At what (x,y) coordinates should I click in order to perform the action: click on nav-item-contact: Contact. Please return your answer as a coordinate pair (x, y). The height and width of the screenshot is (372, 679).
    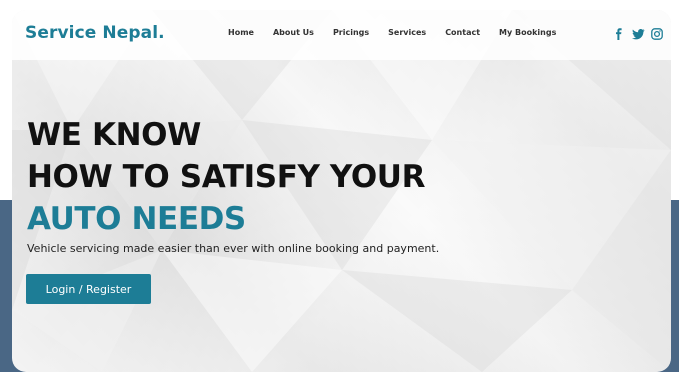
    Looking at the image, I should click on (462, 32).